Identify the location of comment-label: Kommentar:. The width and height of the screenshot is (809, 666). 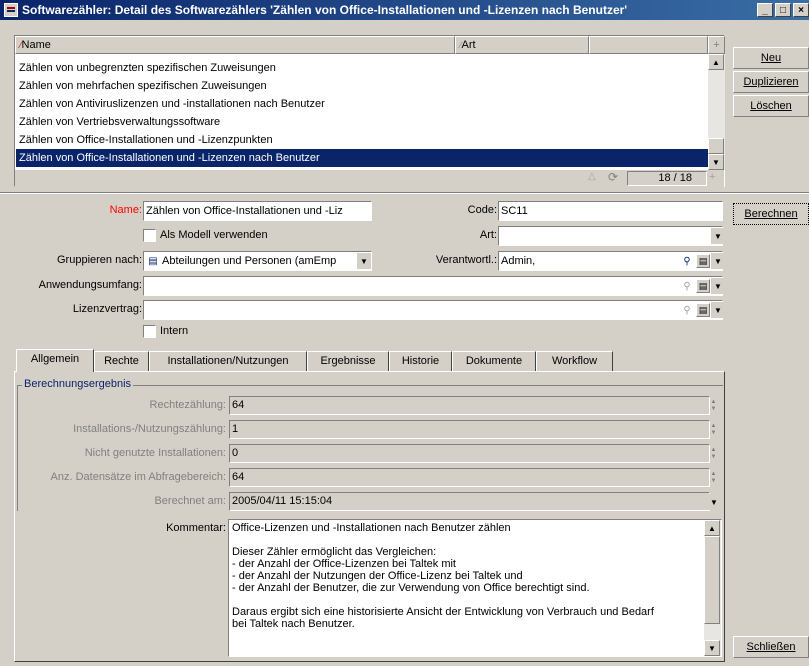
(196, 528).